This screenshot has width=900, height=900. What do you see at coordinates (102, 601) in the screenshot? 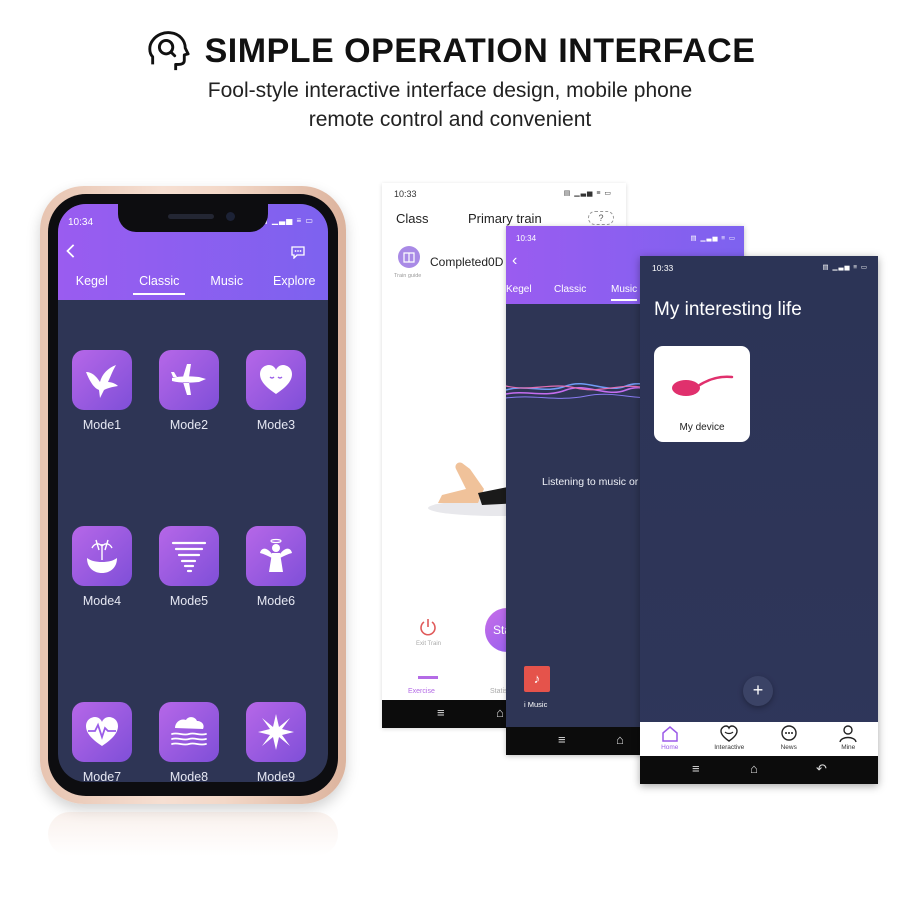
I see `mode-4-label: Mode4` at bounding box center [102, 601].